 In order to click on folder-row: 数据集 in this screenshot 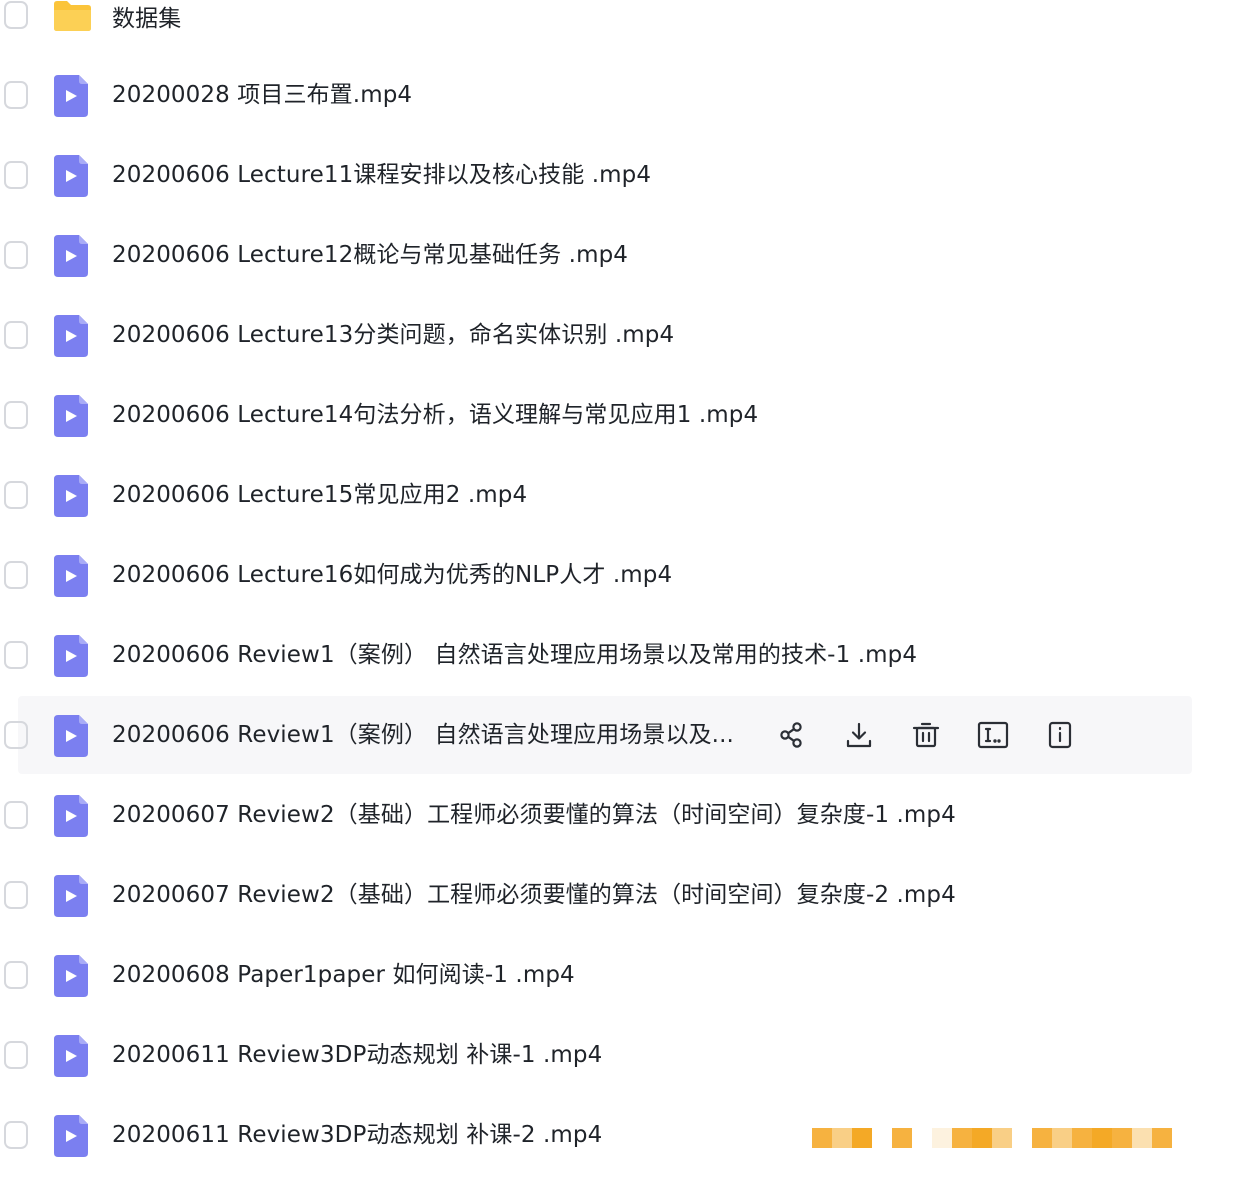, I will do `click(598, 27)`.